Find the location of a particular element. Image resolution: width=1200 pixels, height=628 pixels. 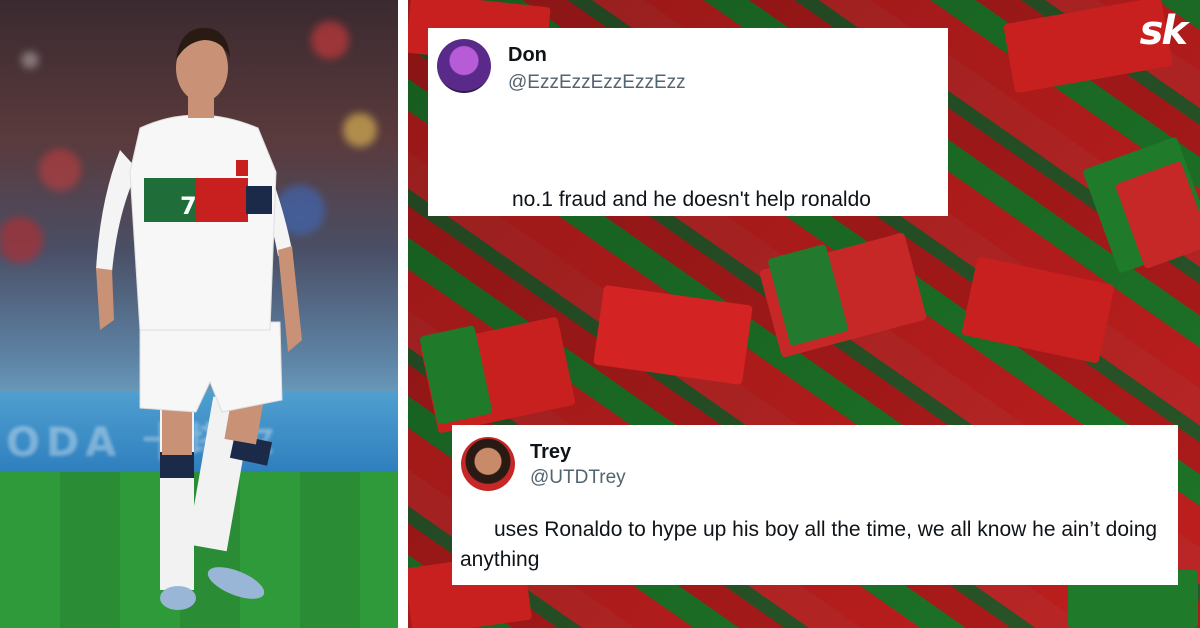

tweet-author-name: Trey is located at coordinates (551, 452).